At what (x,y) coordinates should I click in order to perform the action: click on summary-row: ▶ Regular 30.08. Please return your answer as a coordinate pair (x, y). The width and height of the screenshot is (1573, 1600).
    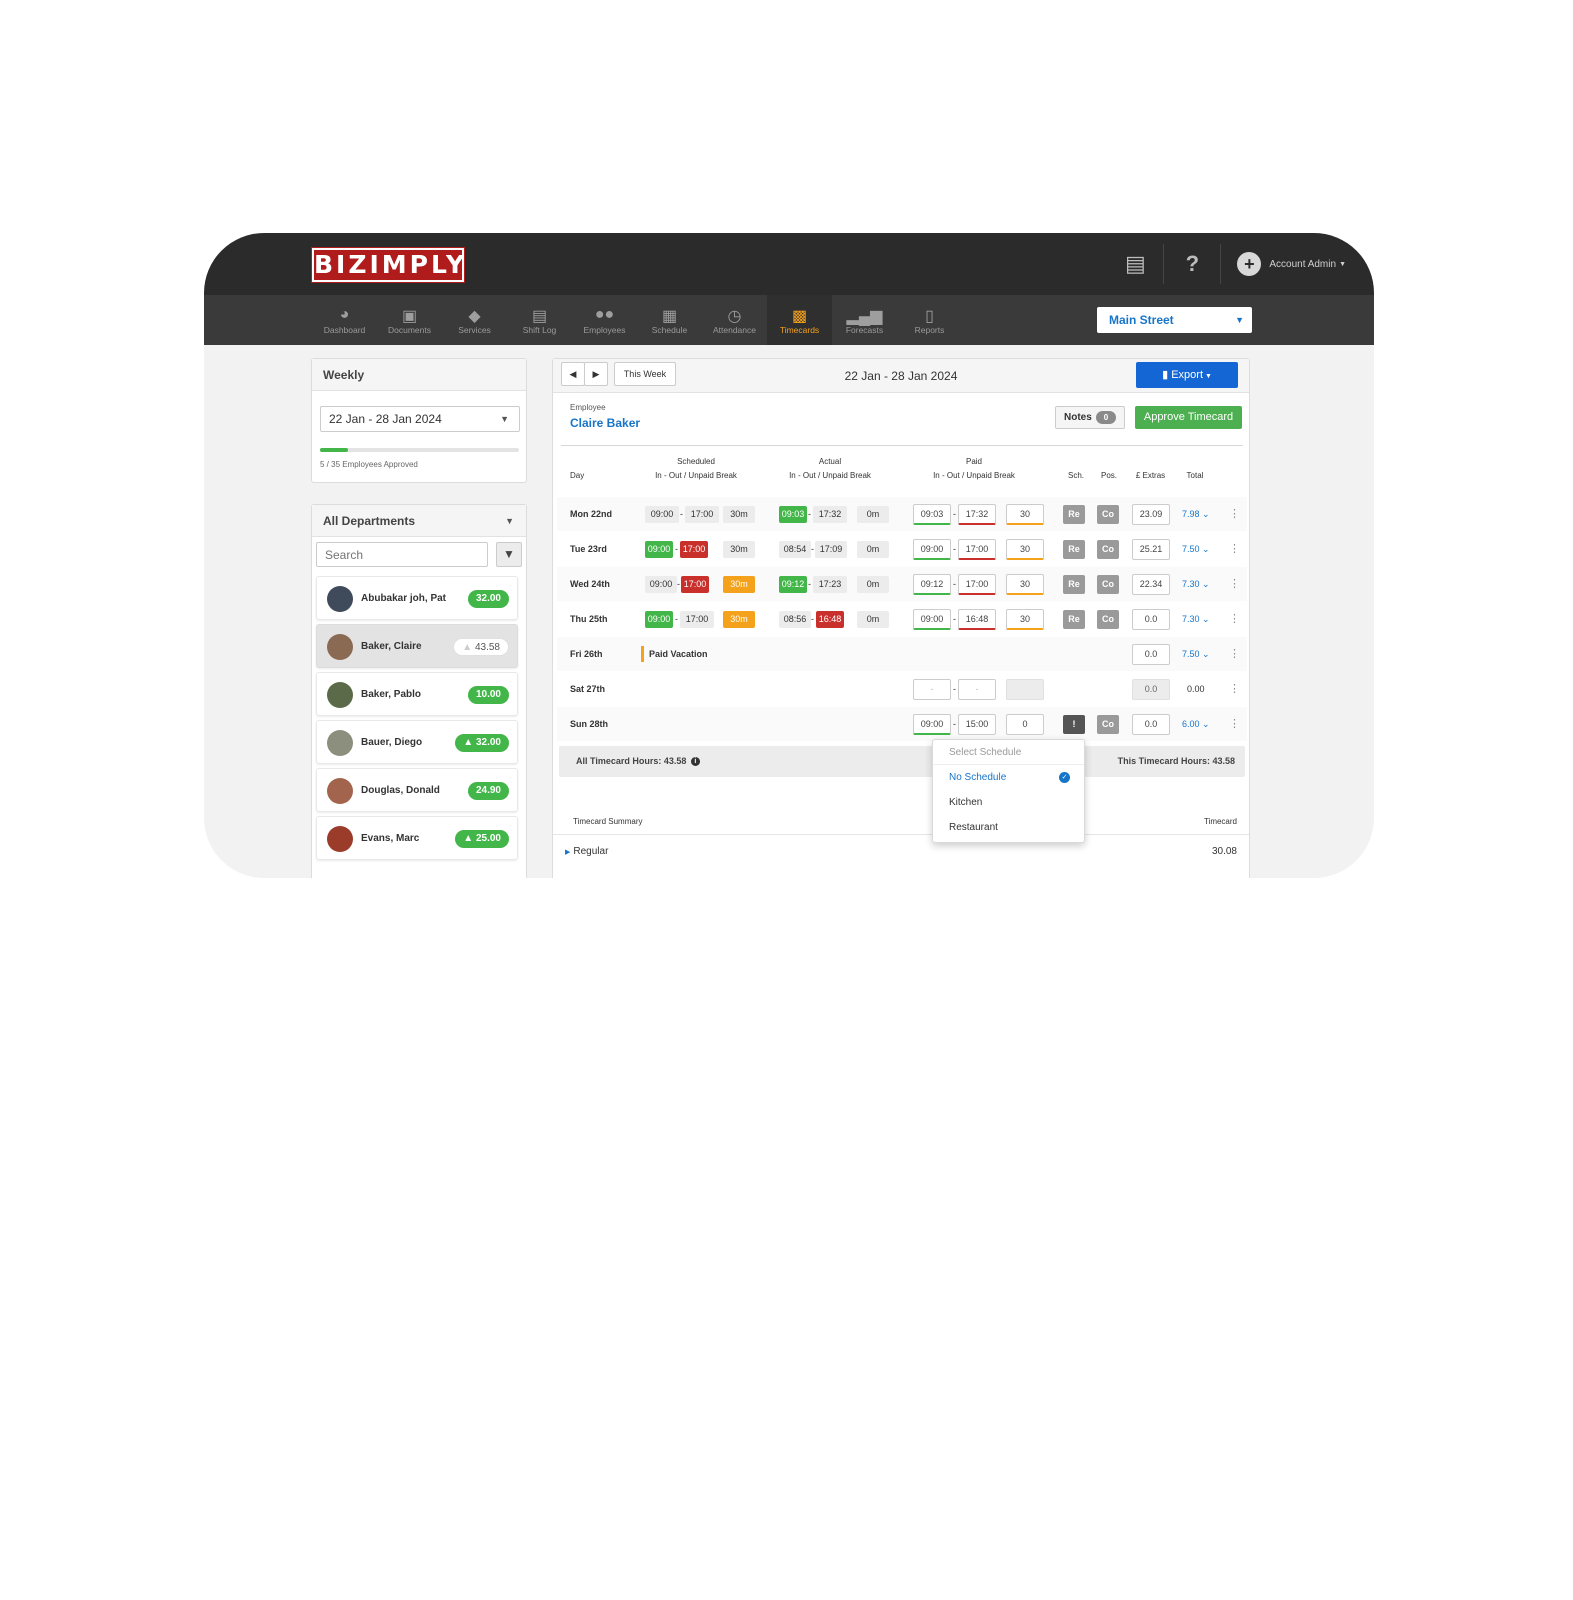
    Looking at the image, I should click on (901, 852).